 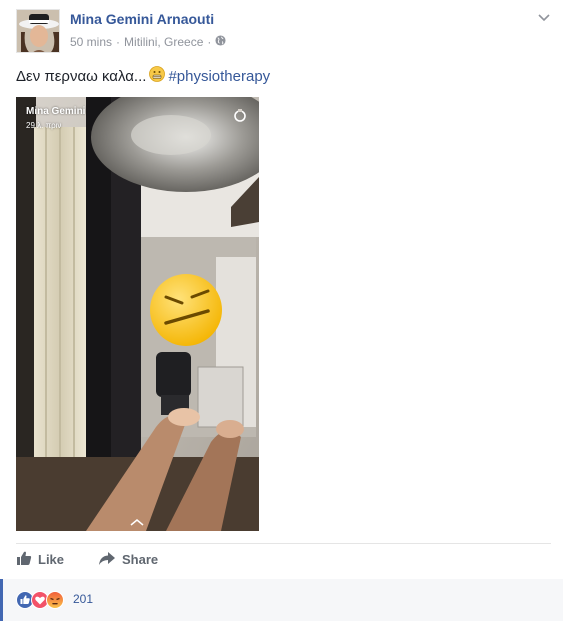 What do you see at coordinates (44, 125) in the screenshot?
I see `snap-timestamp: 29 λ. πριν` at bounding box center [44, 125].